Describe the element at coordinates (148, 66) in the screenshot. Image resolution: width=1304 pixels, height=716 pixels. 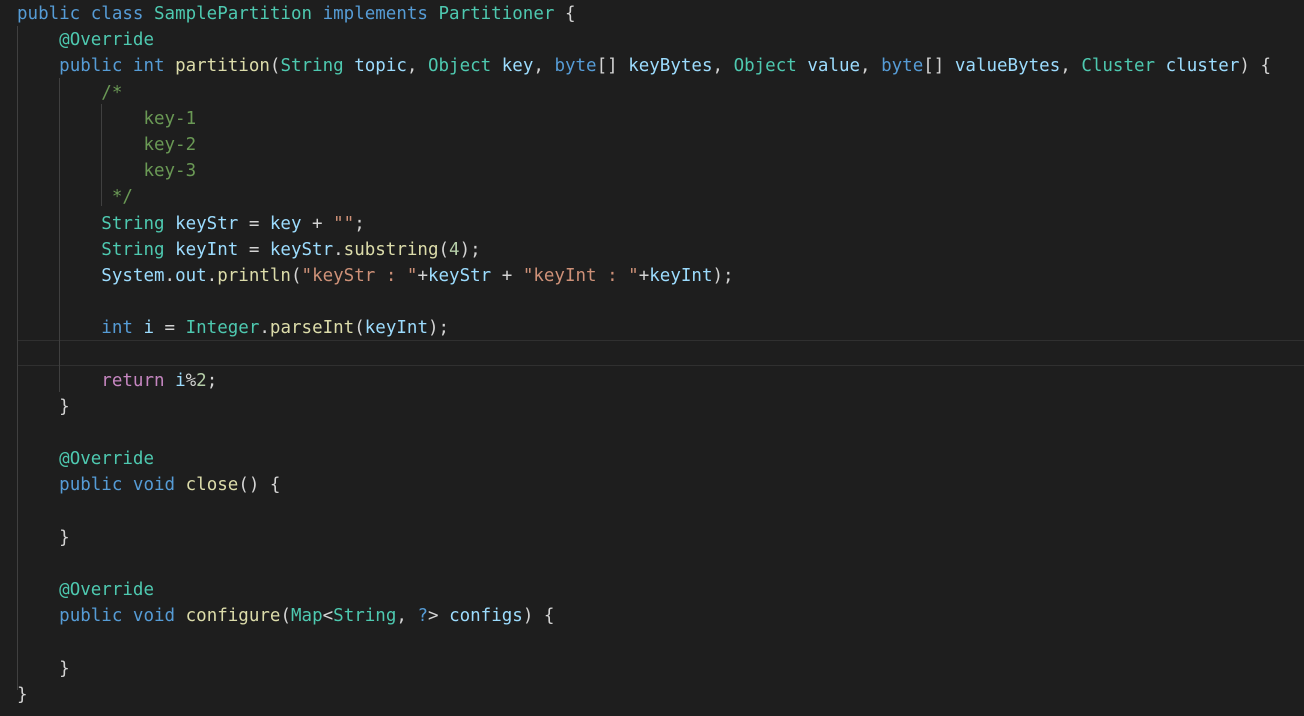
I see `code-token: int` at that location.